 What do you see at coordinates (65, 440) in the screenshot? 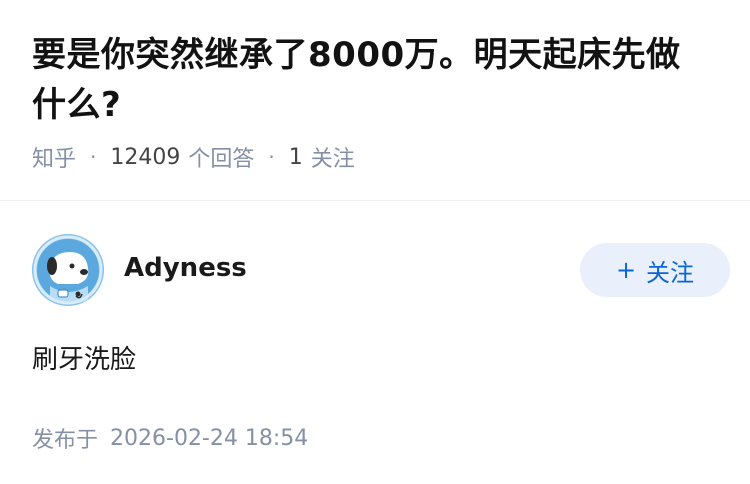
I see `publish-label: 发布于` at bounding box center [65, 440].